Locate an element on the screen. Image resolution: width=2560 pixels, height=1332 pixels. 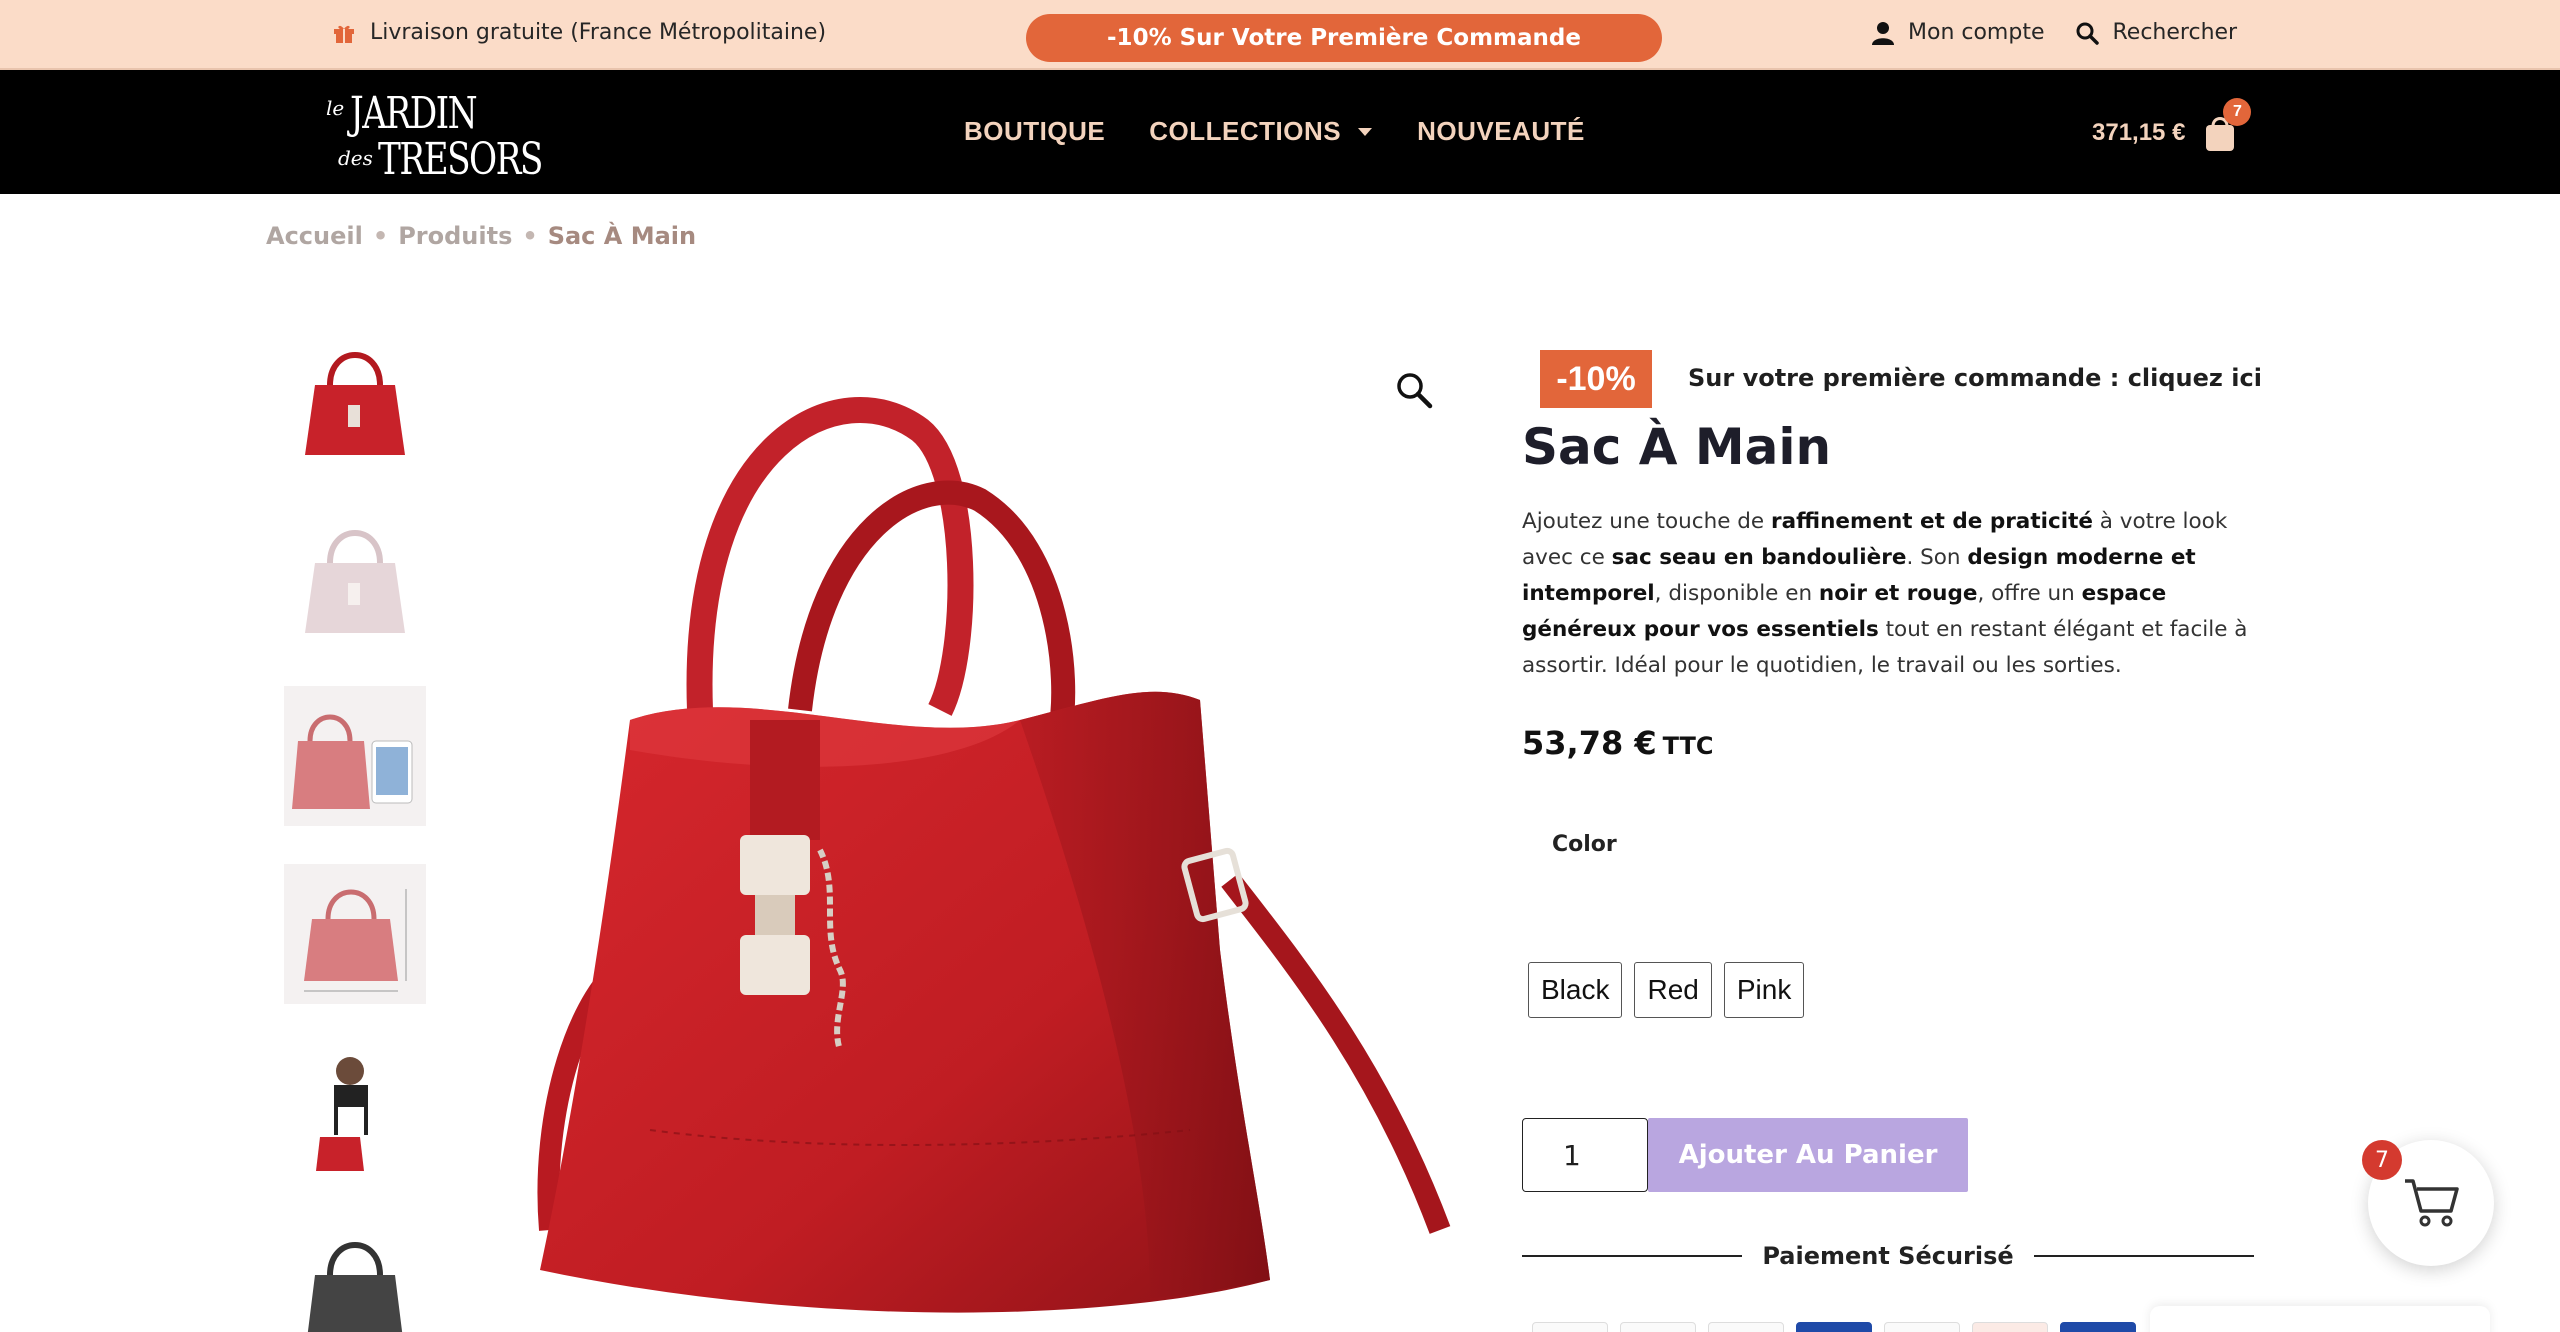
add-to-cart-button: Ajouter Au Panier is located at coordinates (1808, 1155).